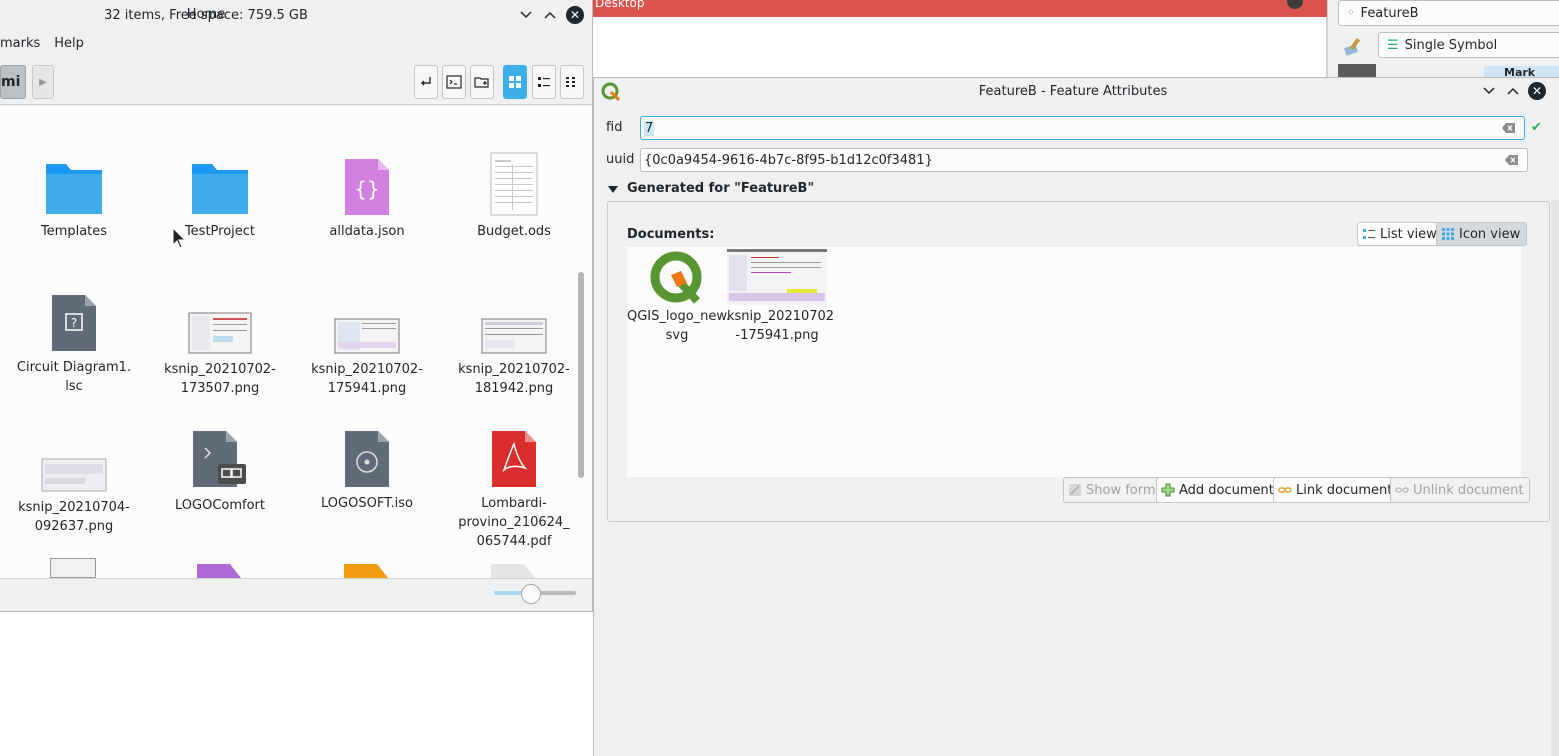 The width and height of the screenshot is (1559, 756). I want to click on unknown-file-icon: ?, so click(74, 323).